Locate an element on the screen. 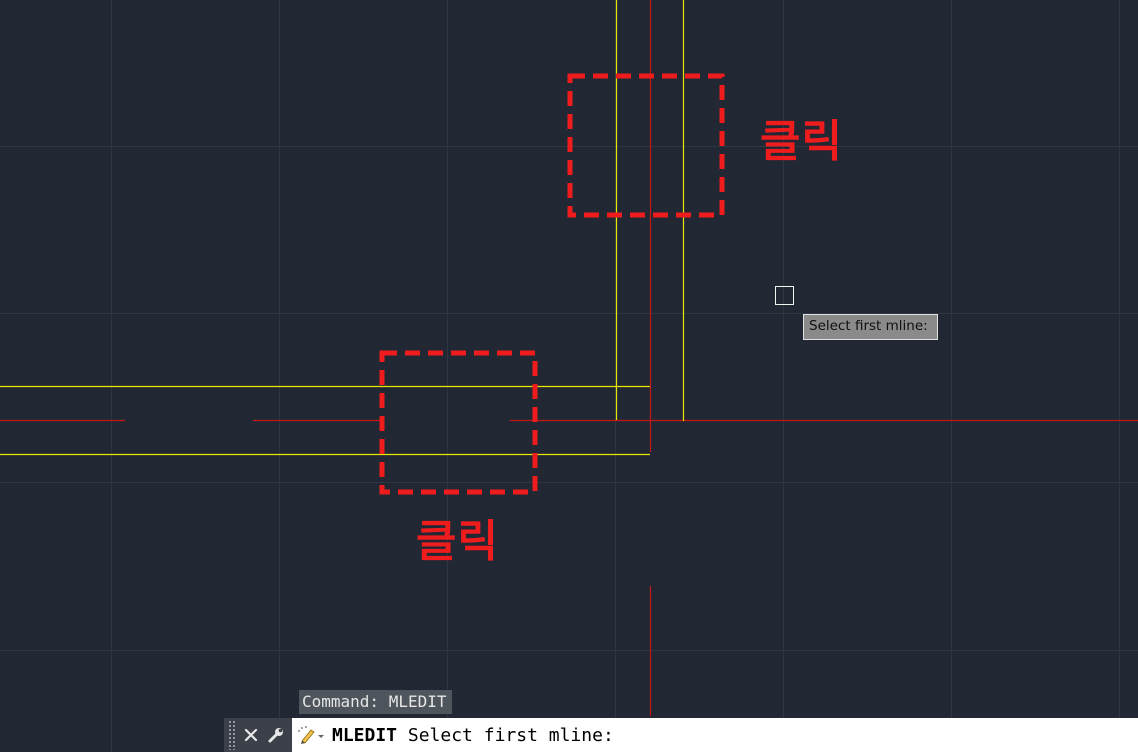 The width and height of the screenshot is (1138, 752). command-input: MLEDIT Select first mline: is located at coordinates (473, 735).